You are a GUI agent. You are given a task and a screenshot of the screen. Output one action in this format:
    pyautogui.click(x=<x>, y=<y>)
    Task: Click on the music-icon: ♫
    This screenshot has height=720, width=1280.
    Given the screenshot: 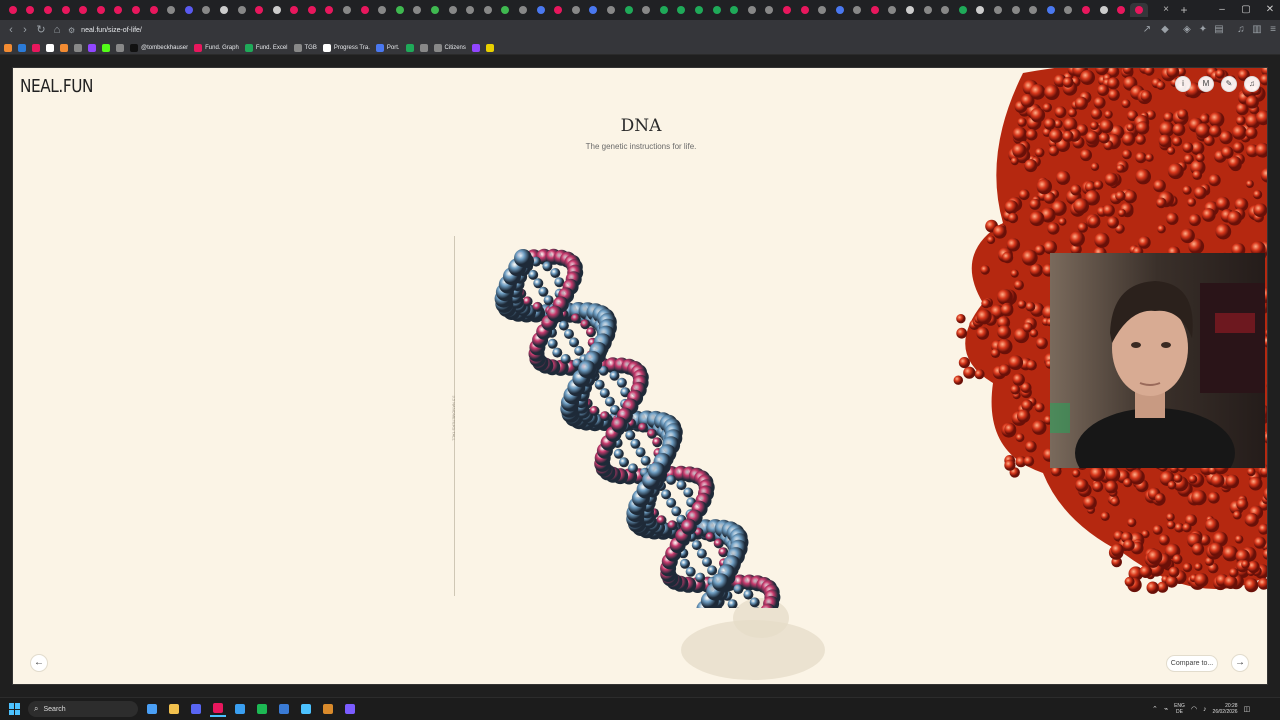 What is the action you would take?
    pyautogui.click(x=1252, y=84)
    